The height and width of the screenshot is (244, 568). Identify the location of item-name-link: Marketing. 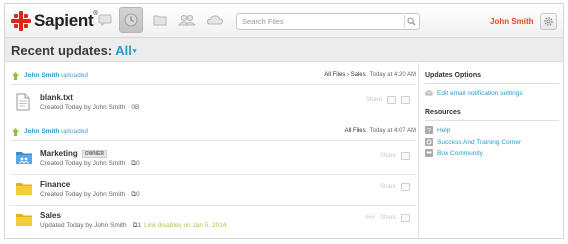
(59, 153).